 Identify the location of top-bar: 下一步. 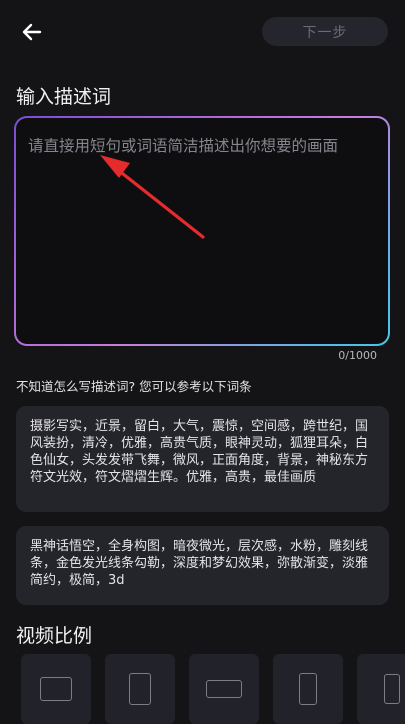
(202, 32).